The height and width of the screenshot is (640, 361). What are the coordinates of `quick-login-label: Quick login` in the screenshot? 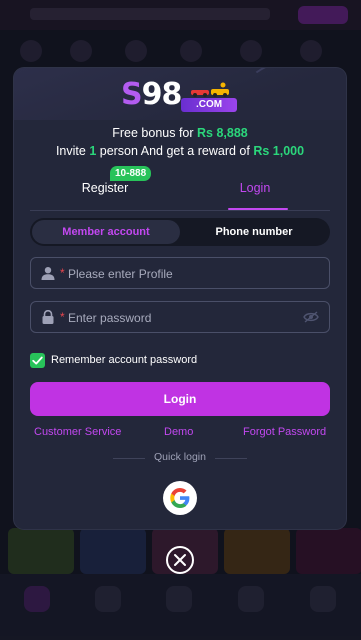 It's located at (180, 457).